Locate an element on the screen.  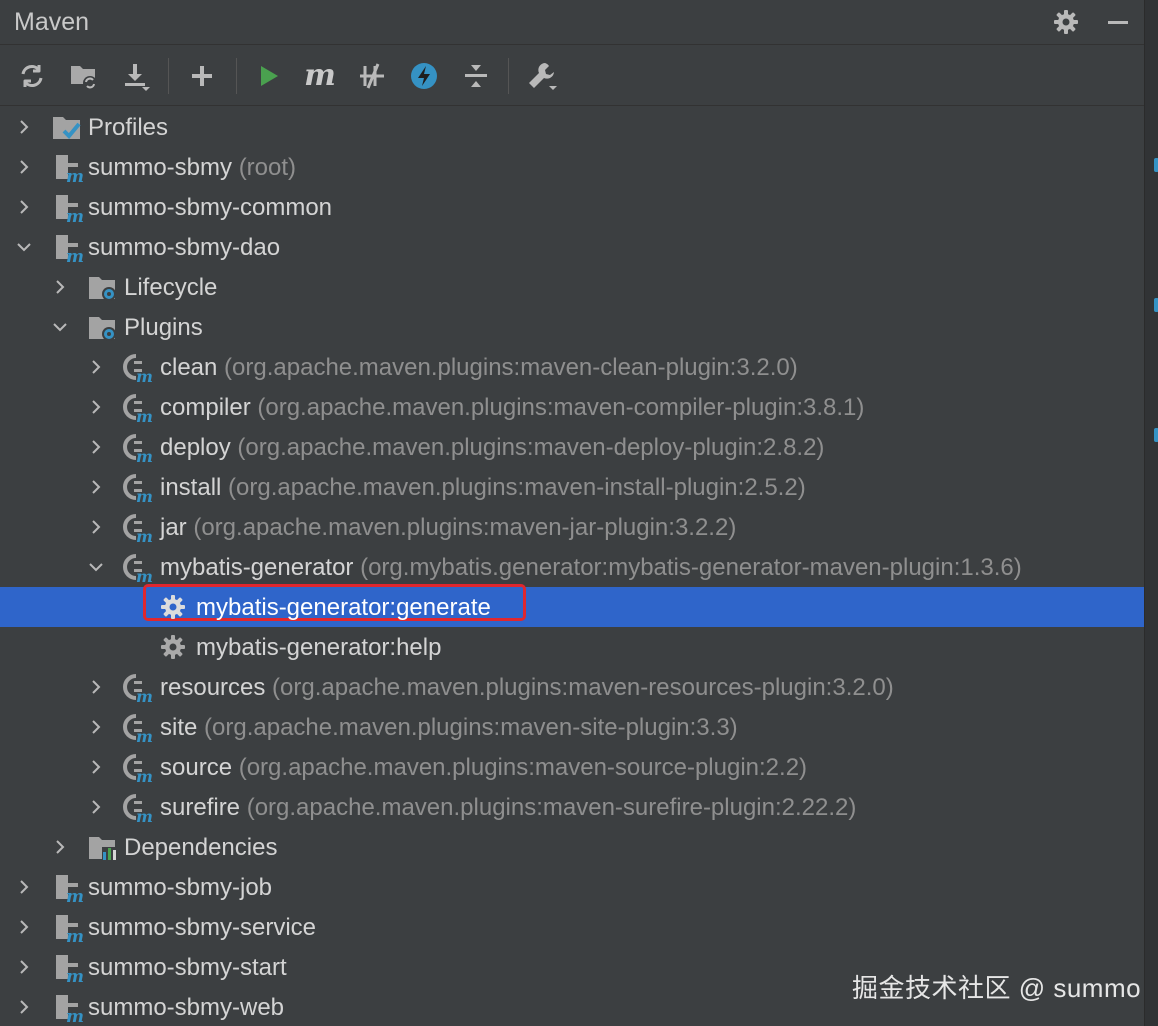
tree-row-profiles: Profiles is located at coordinates (572, 127).